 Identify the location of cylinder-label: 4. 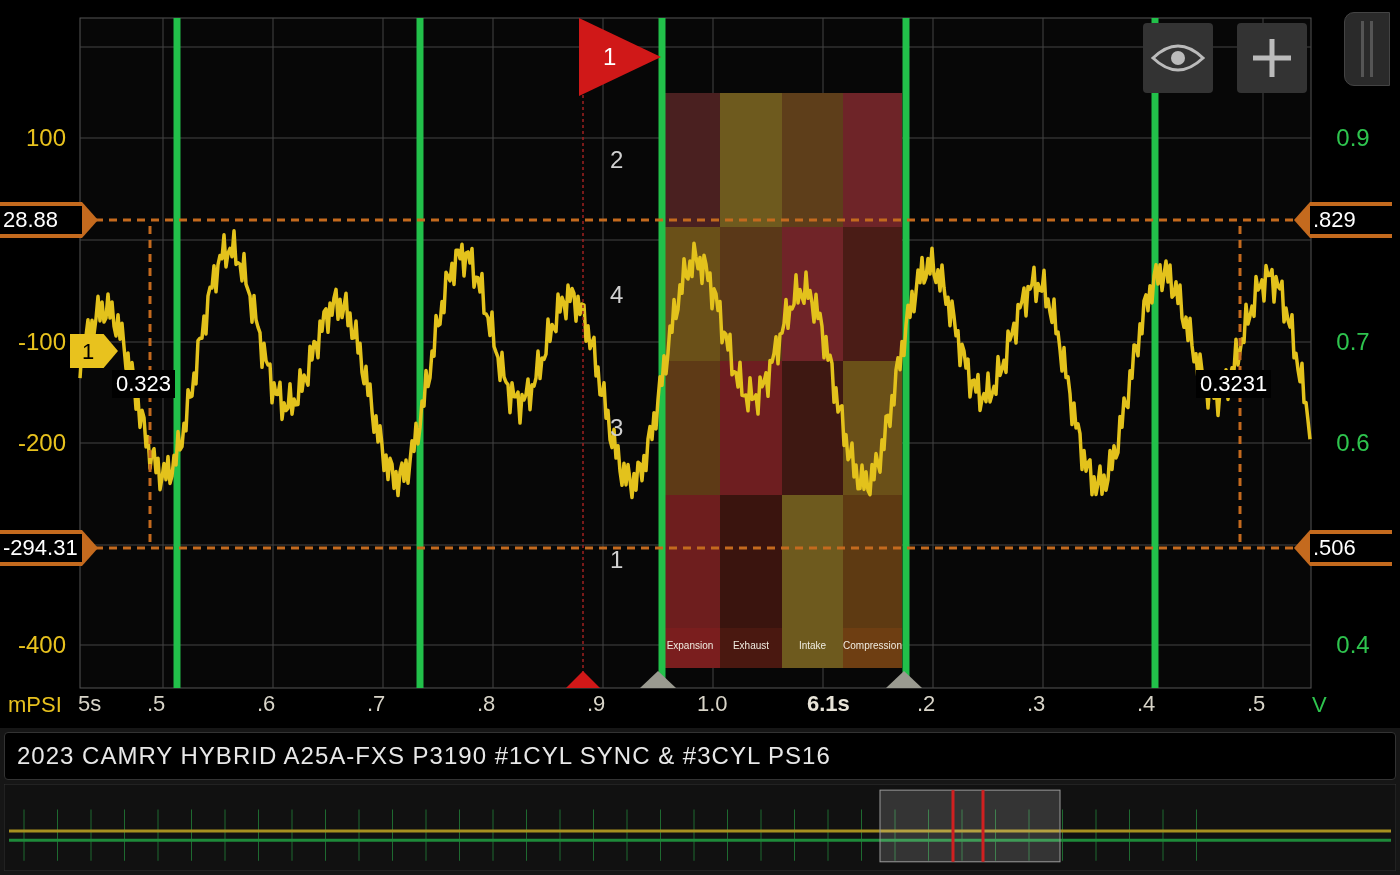
(617, 295).